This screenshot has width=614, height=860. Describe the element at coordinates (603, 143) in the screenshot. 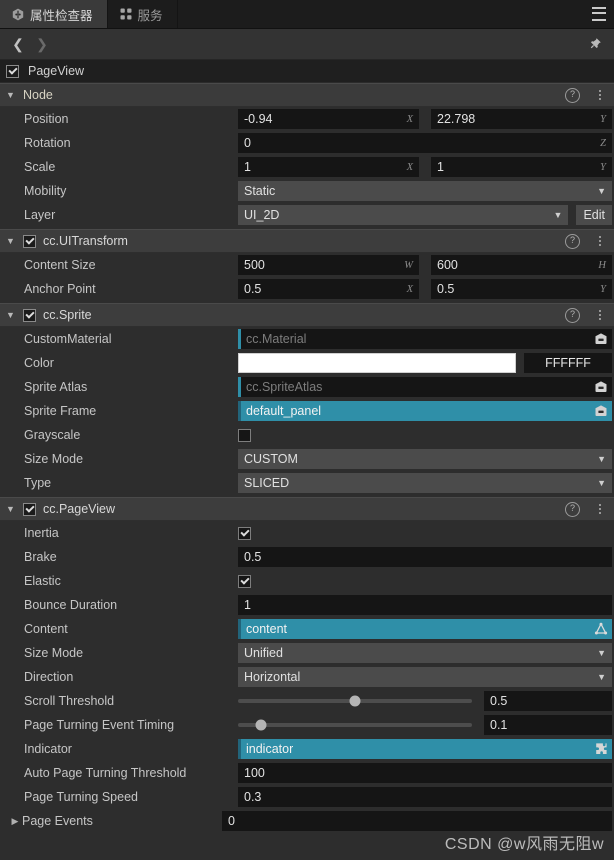

I see `axis-label: Z` at that location.